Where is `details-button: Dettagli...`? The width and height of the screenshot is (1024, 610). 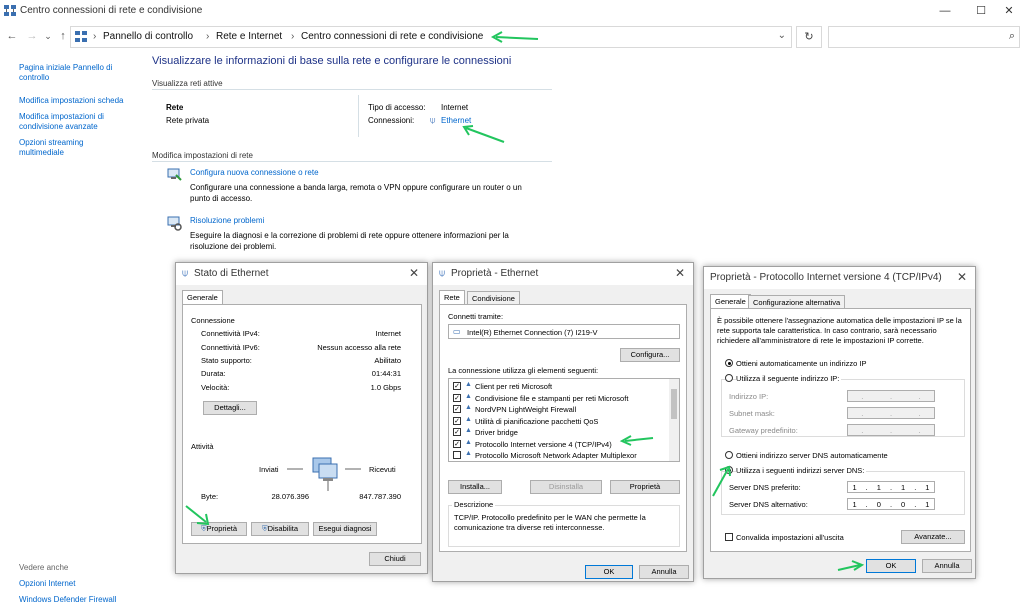 details-button: Dettagli... is located at coordinates (230, 408).